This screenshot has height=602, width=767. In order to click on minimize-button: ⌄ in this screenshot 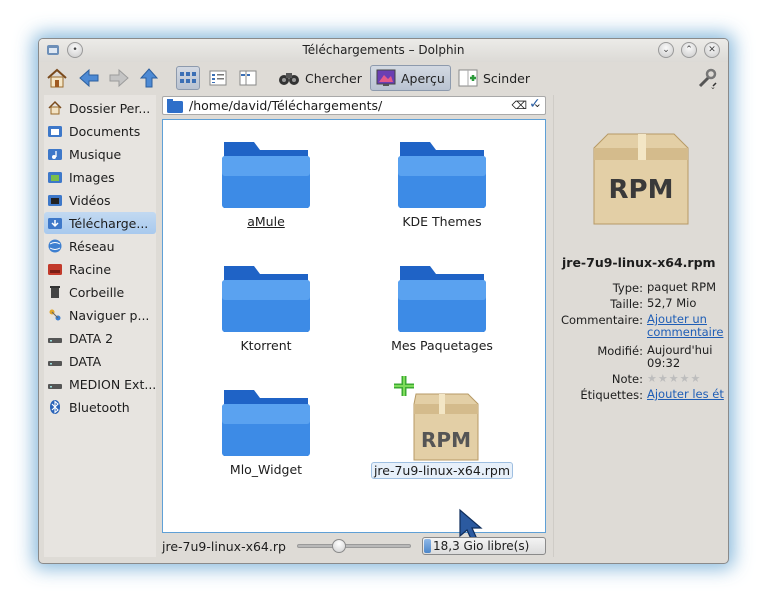, I will do `click(666, 50)`.